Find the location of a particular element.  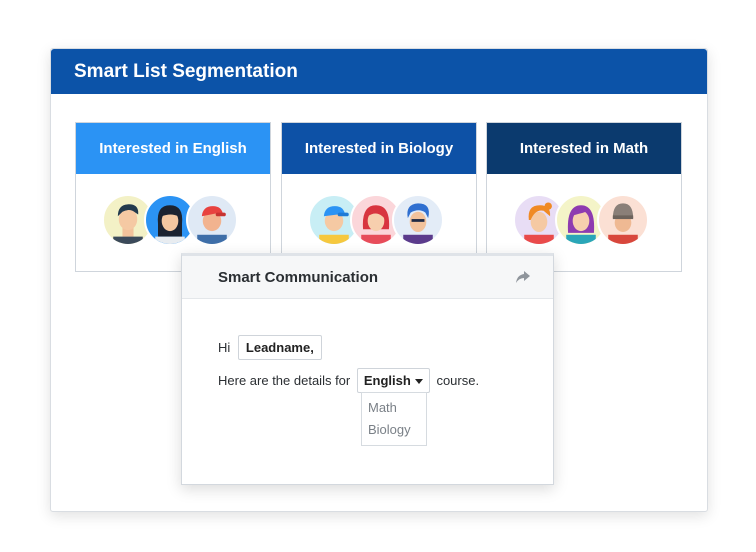

leadname-token: Leadname, is located at coordinates (279, 347).